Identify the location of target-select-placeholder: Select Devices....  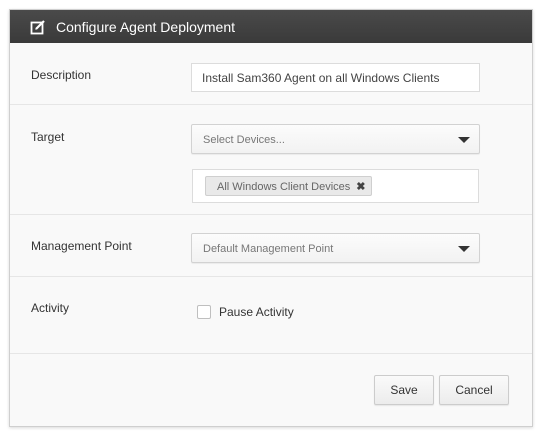
(244, 140).